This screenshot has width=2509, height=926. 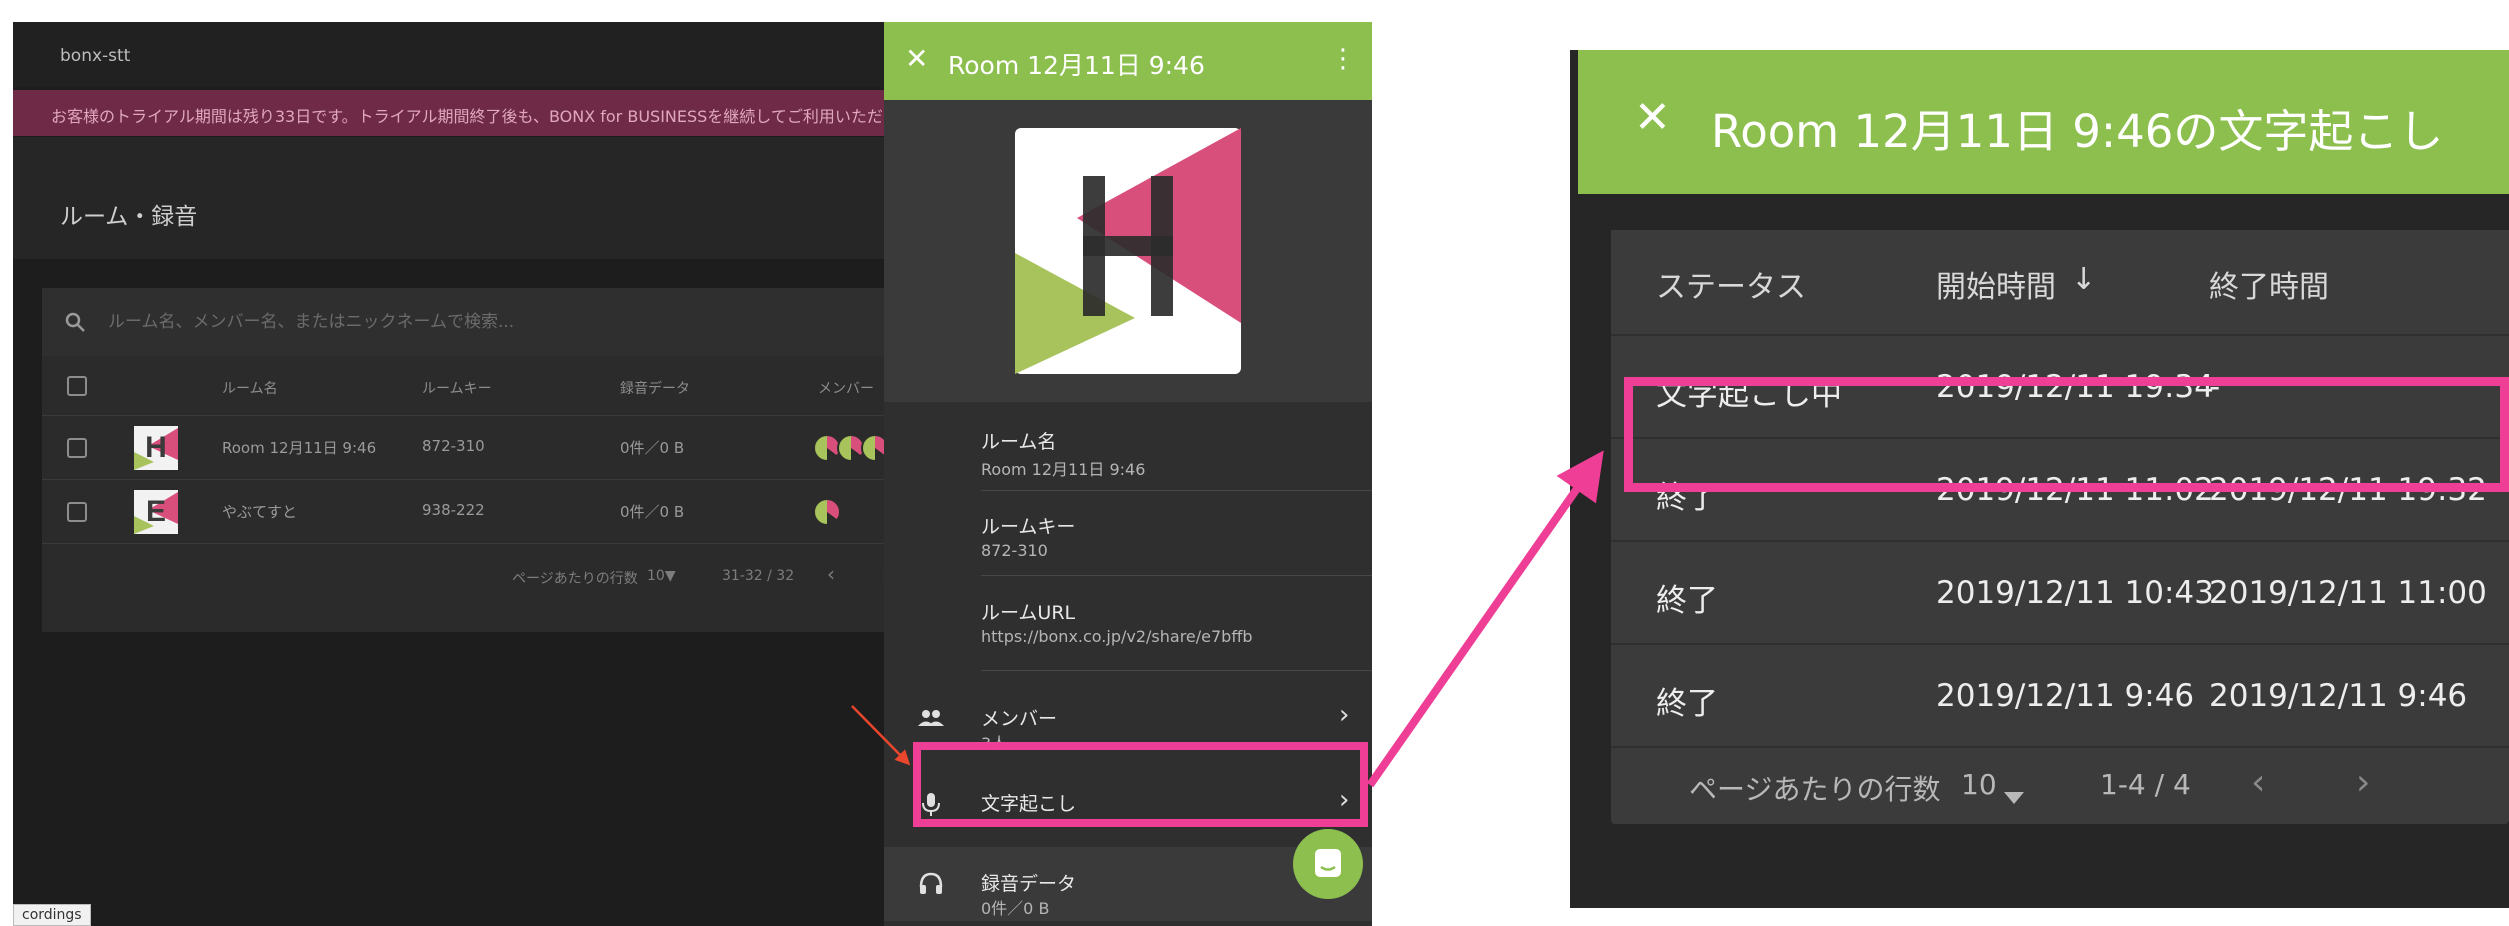 I want to click on column-header-room-name: ルーム名, so click(x=250, y=388).